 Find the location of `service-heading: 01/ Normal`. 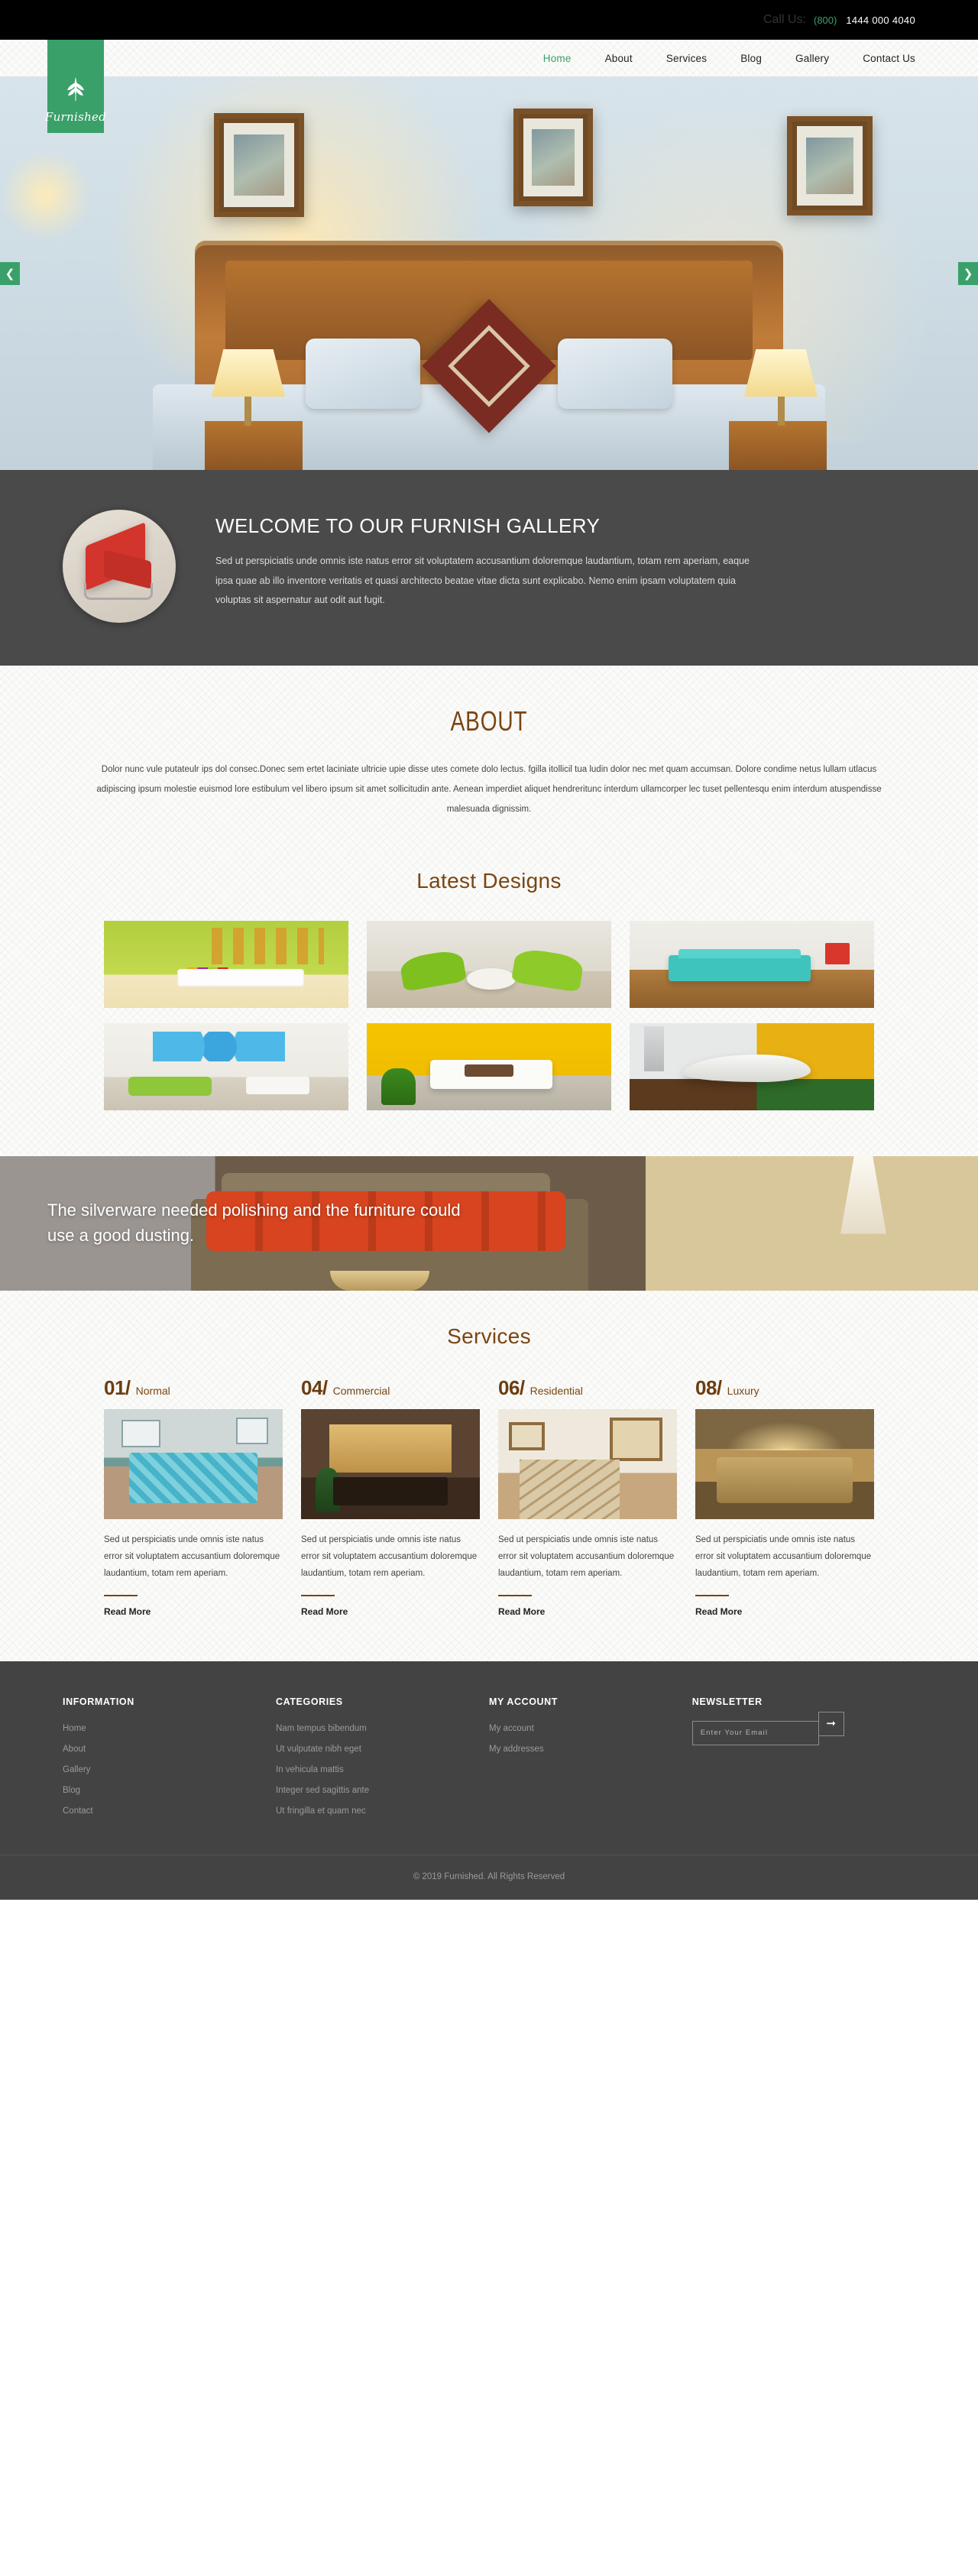

service-heading: 01/ Normal is located at coordinates (193, 1388).